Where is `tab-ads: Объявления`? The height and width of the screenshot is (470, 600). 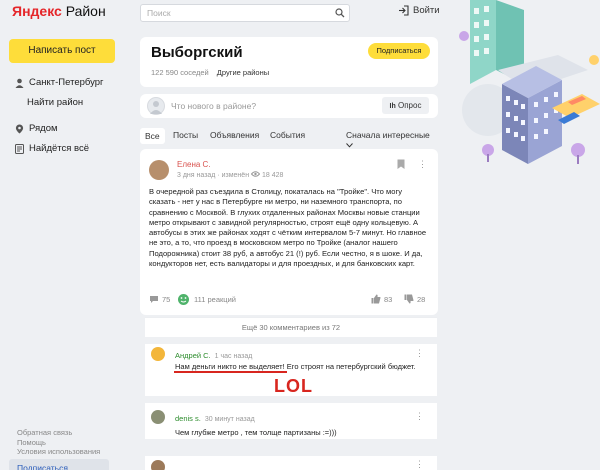
tab-ads: Объявления is located at coordinates (234, 135).